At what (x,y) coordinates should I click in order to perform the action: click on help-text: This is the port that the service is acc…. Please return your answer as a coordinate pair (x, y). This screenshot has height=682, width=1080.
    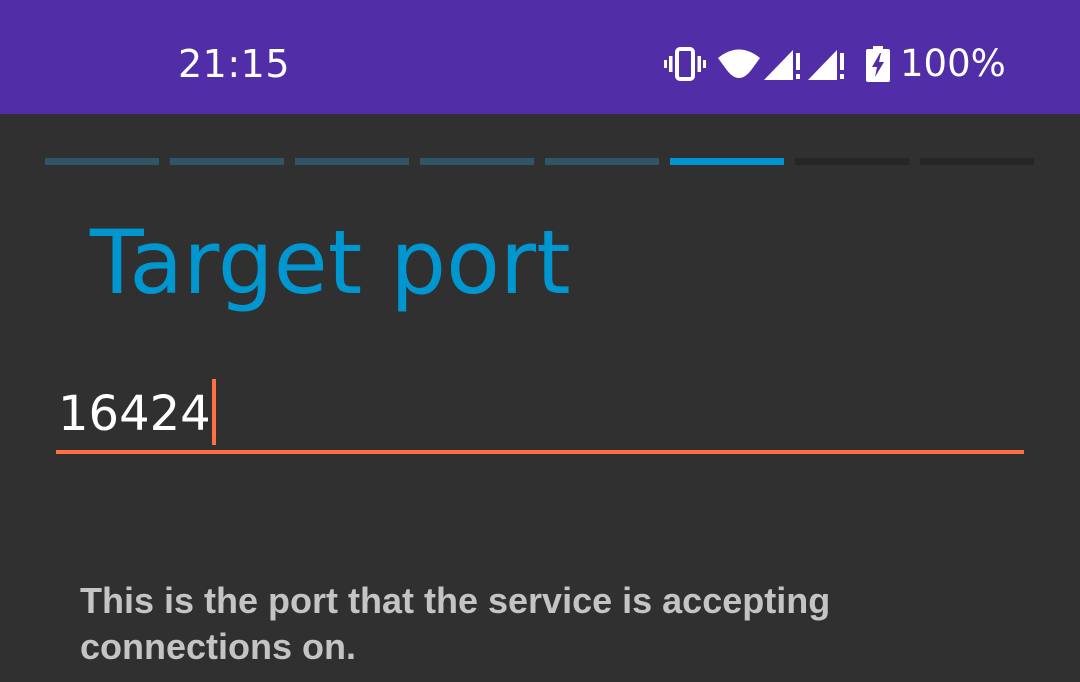
    Looking at the image, I should click on (455, 623).